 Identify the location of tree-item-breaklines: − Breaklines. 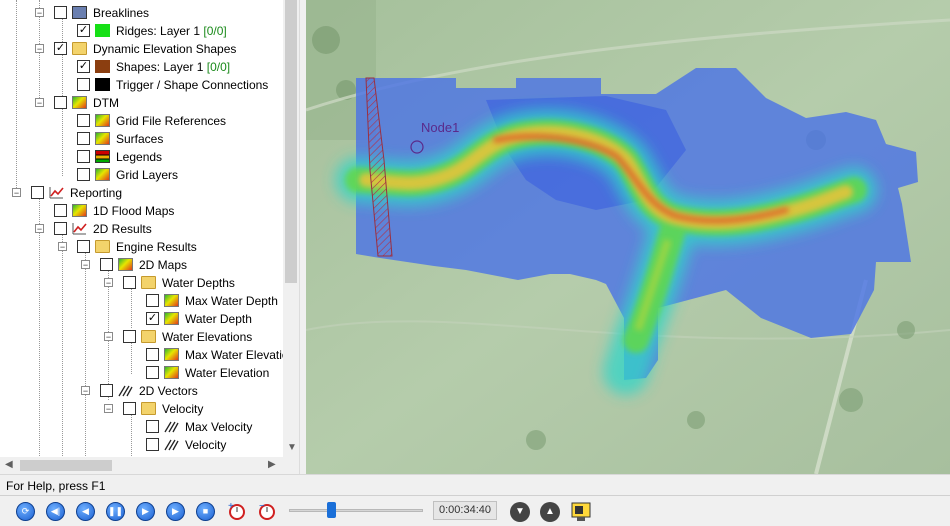
(141, 13).